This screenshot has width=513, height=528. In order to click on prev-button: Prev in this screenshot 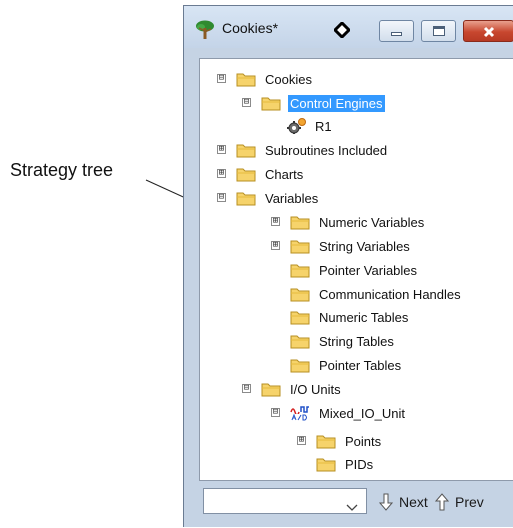, I will do `click(459, 502)`.